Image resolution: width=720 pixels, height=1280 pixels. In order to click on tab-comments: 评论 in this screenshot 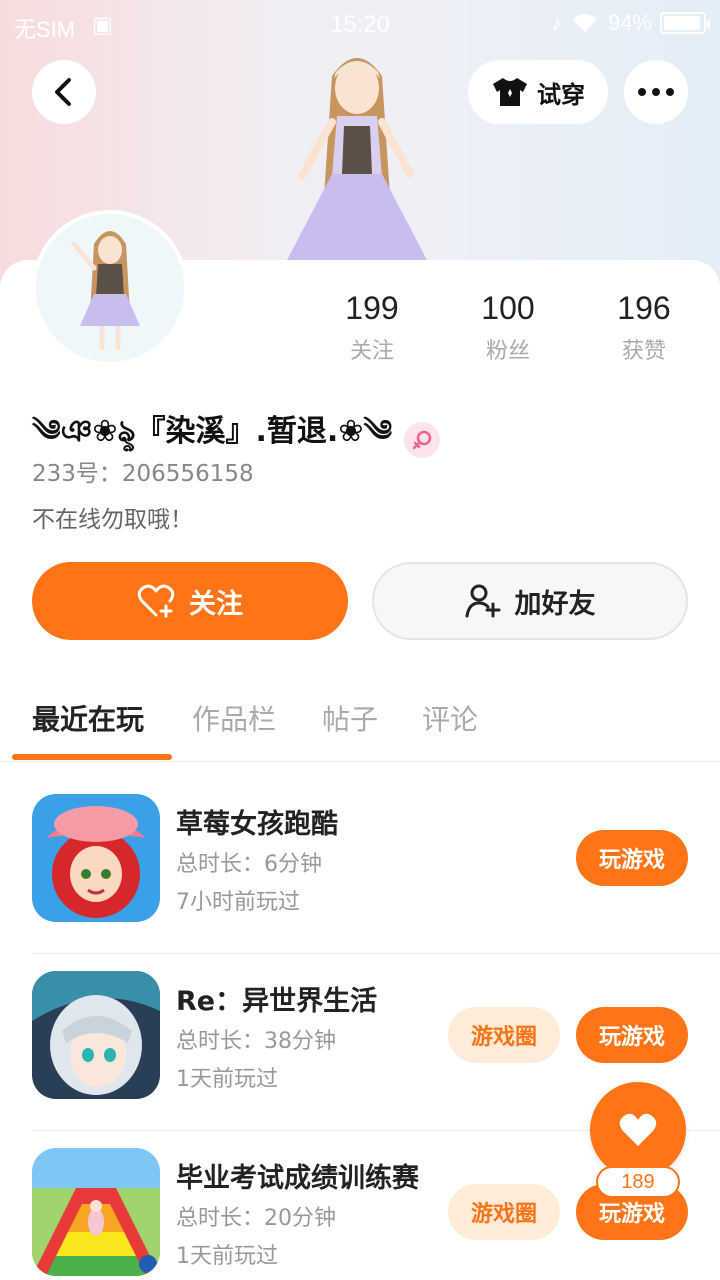, I will do `click(450, 718)`.